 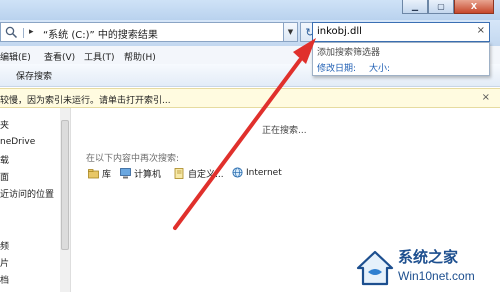 I want to click on address-separator, so click(x=23, y=33).